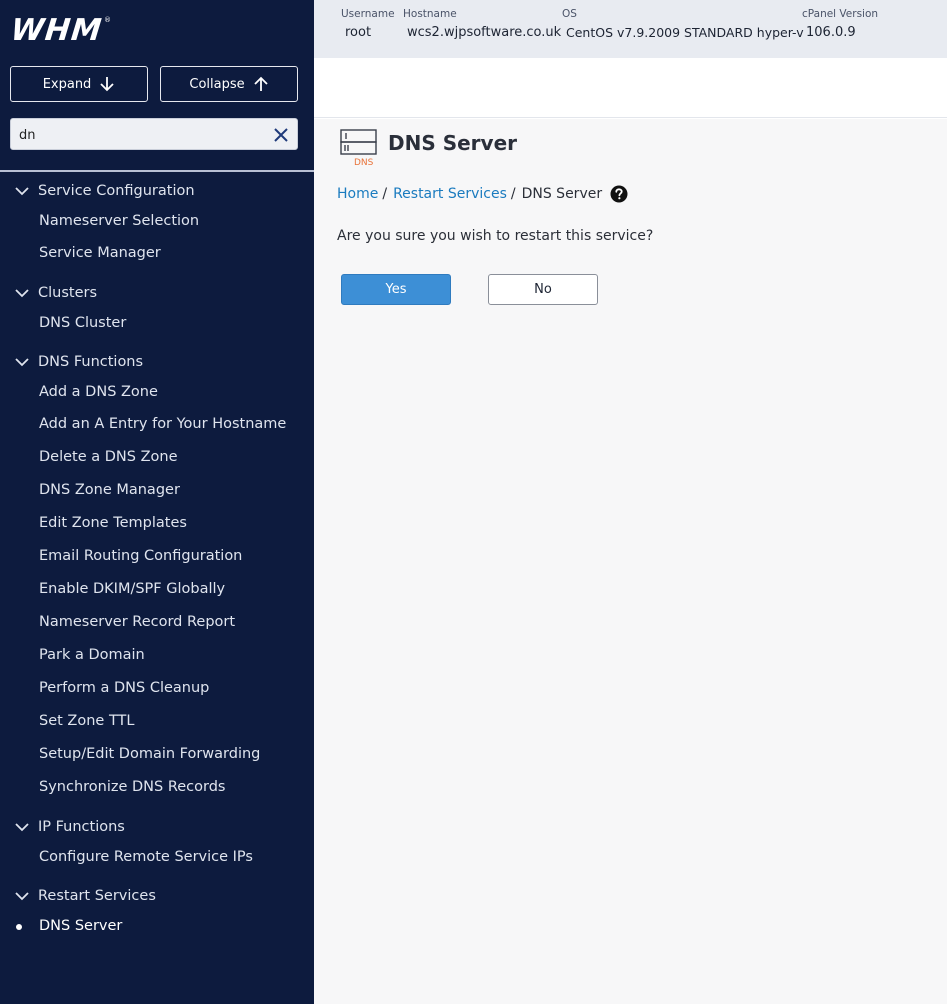 The height and width of the screenshot is (1004, 947). What do you see at coordinates (157, 827) in the screenshot?
I see `nav-section-ip-functions: IP Functions` at bounding box center [157, 827].